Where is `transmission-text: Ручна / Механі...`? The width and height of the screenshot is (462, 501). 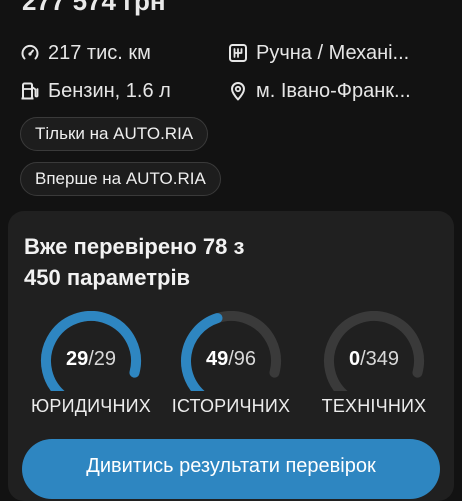 transmission-text: Ручна / Механі... is located at coordinates (333, 52).